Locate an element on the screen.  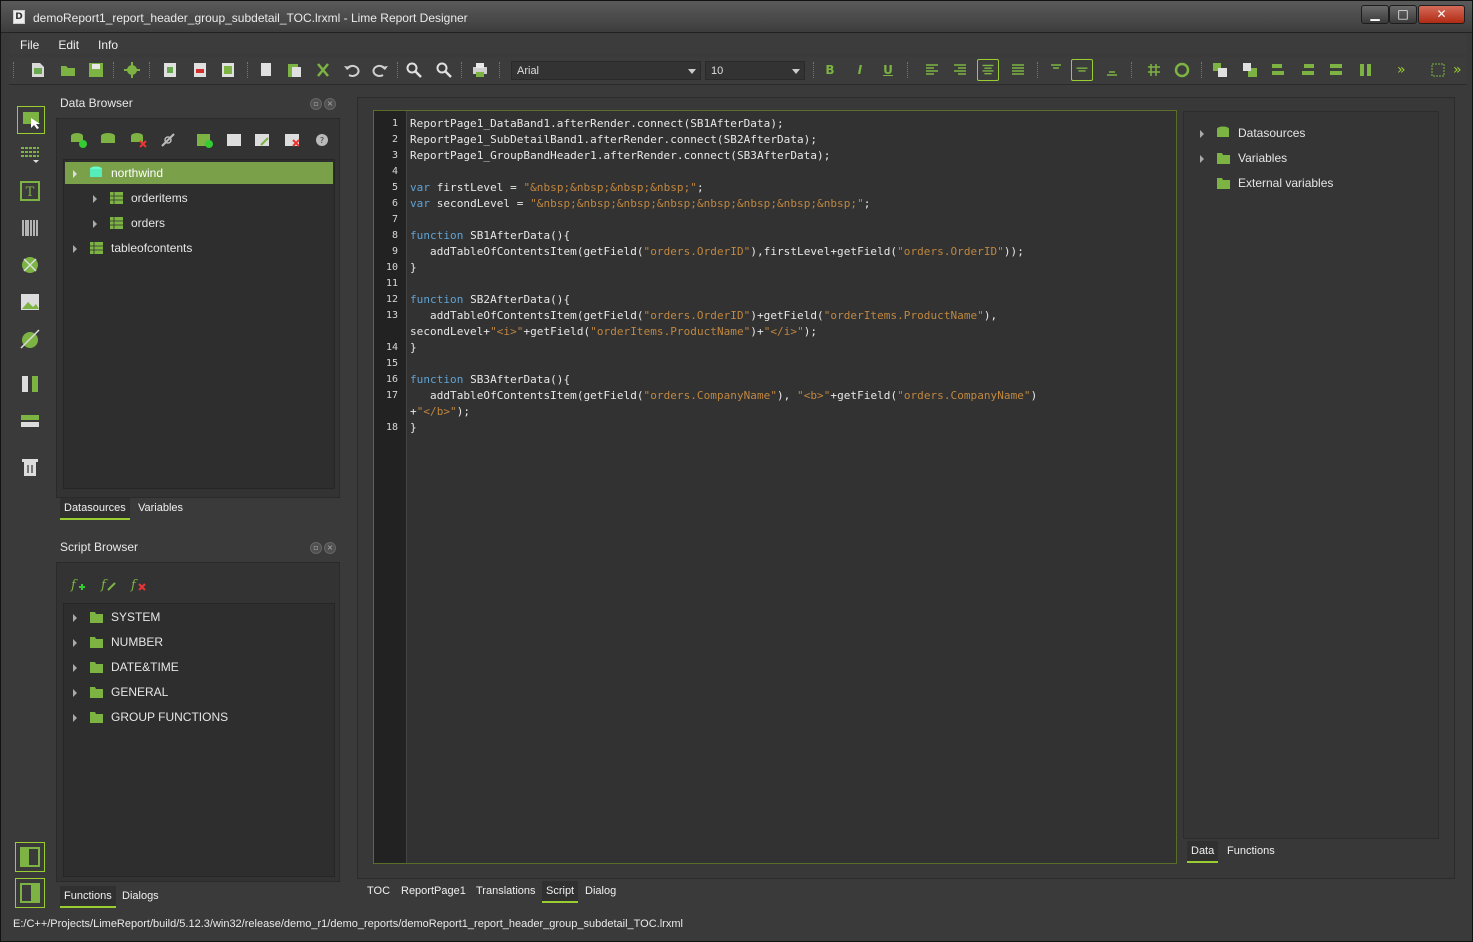
code-line: function SB3AfterData(){ is located at coordinates (490, 379).